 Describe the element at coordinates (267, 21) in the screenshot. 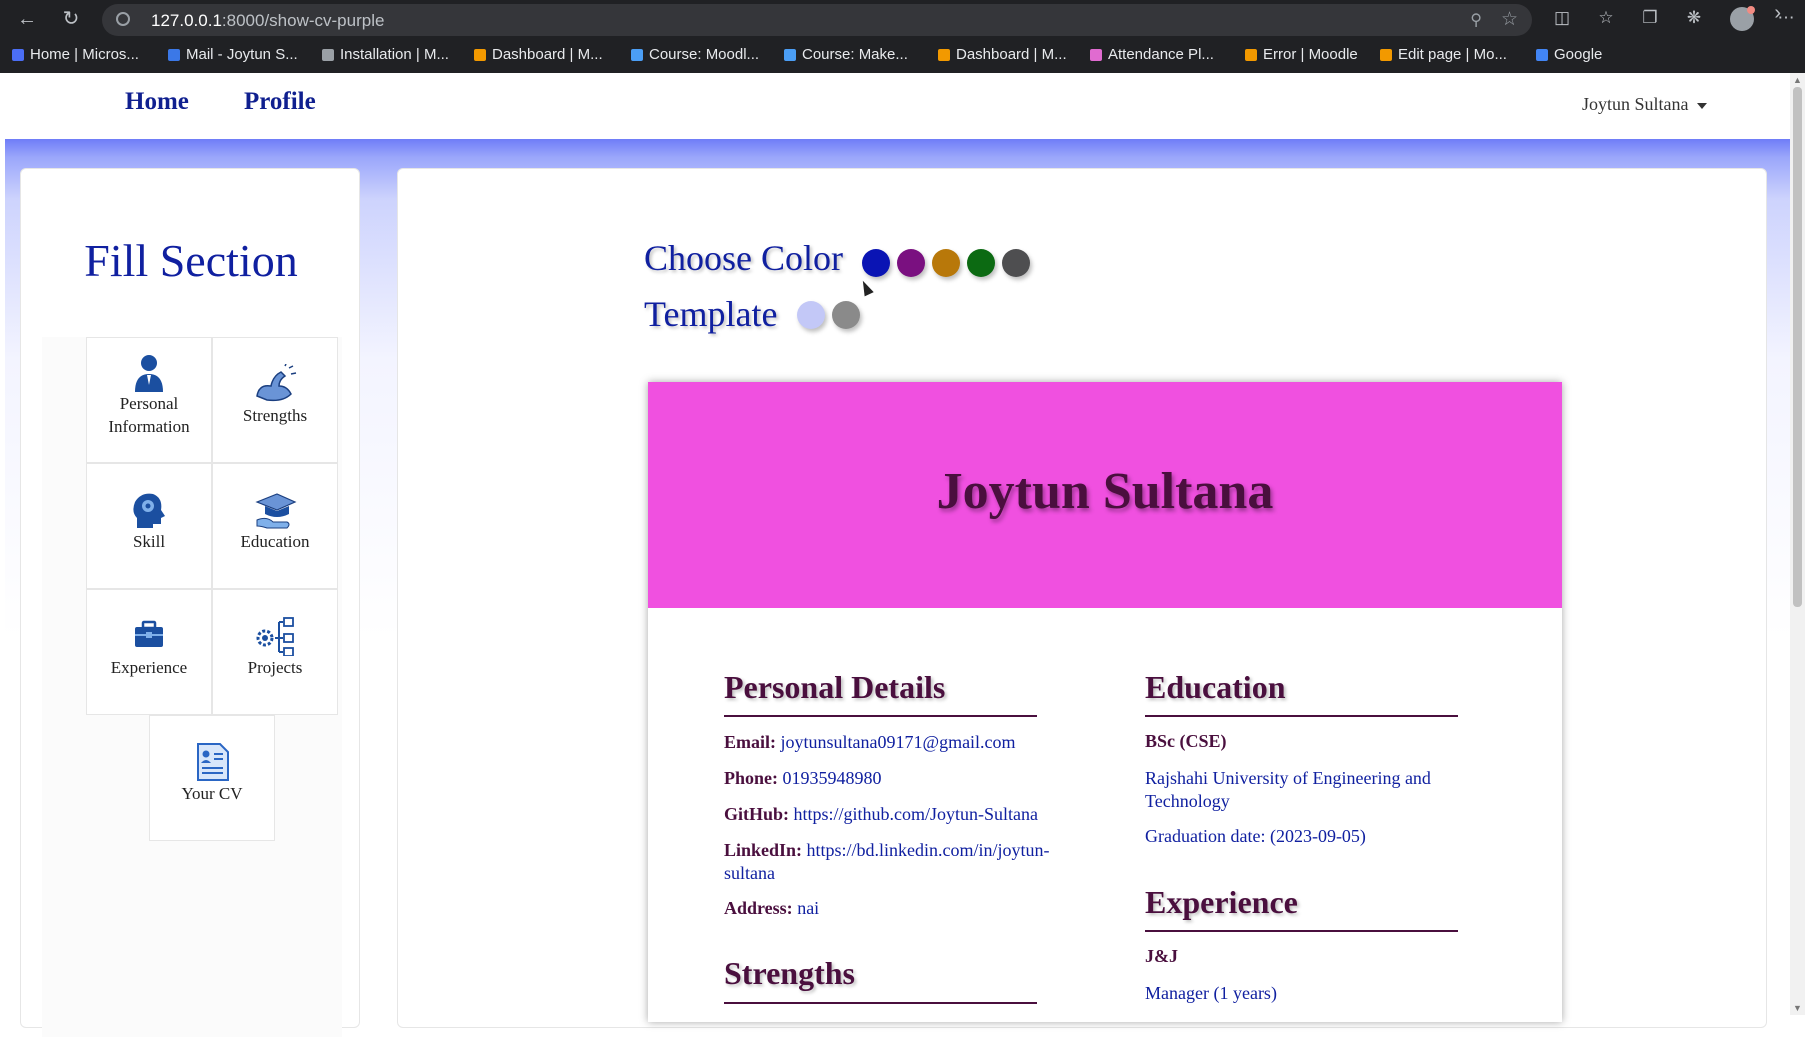

I see `url-text: 127.0.0.1:8000/show-cv-purple` at that location.